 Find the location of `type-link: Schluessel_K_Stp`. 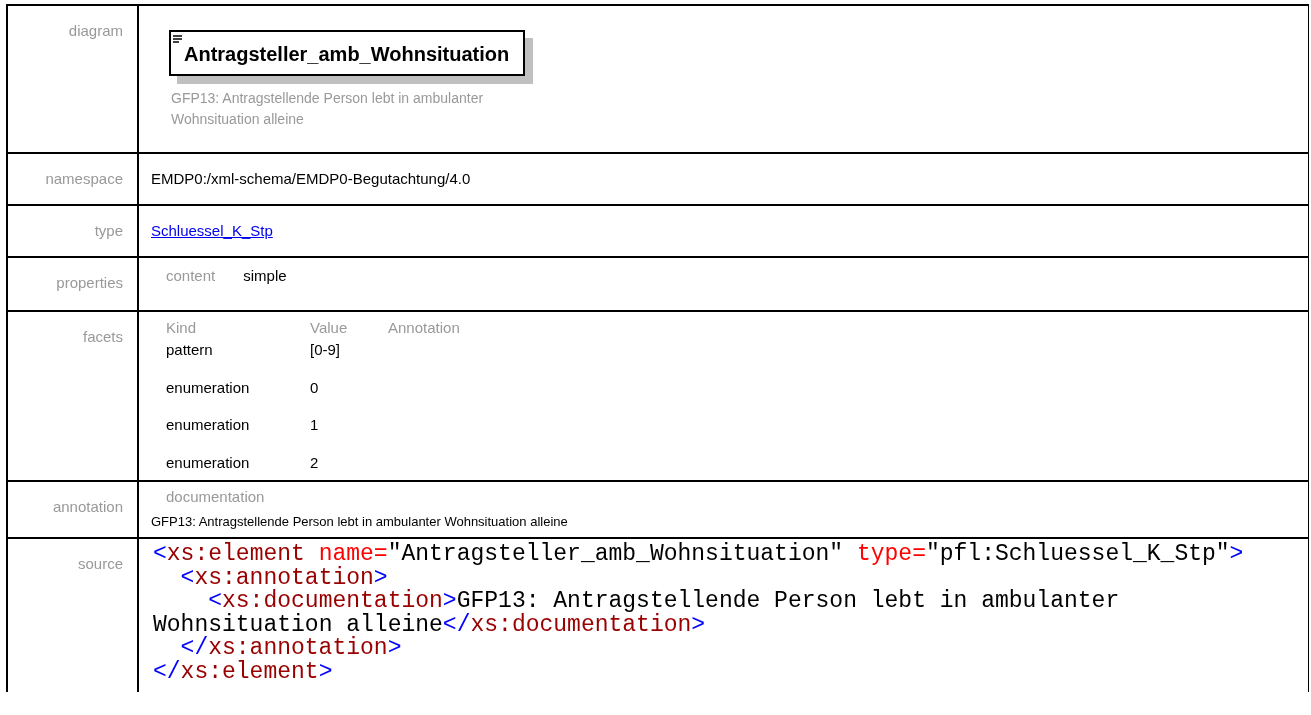

type-link: Schluessel_K_Stp is located at coordinates (212, 230).